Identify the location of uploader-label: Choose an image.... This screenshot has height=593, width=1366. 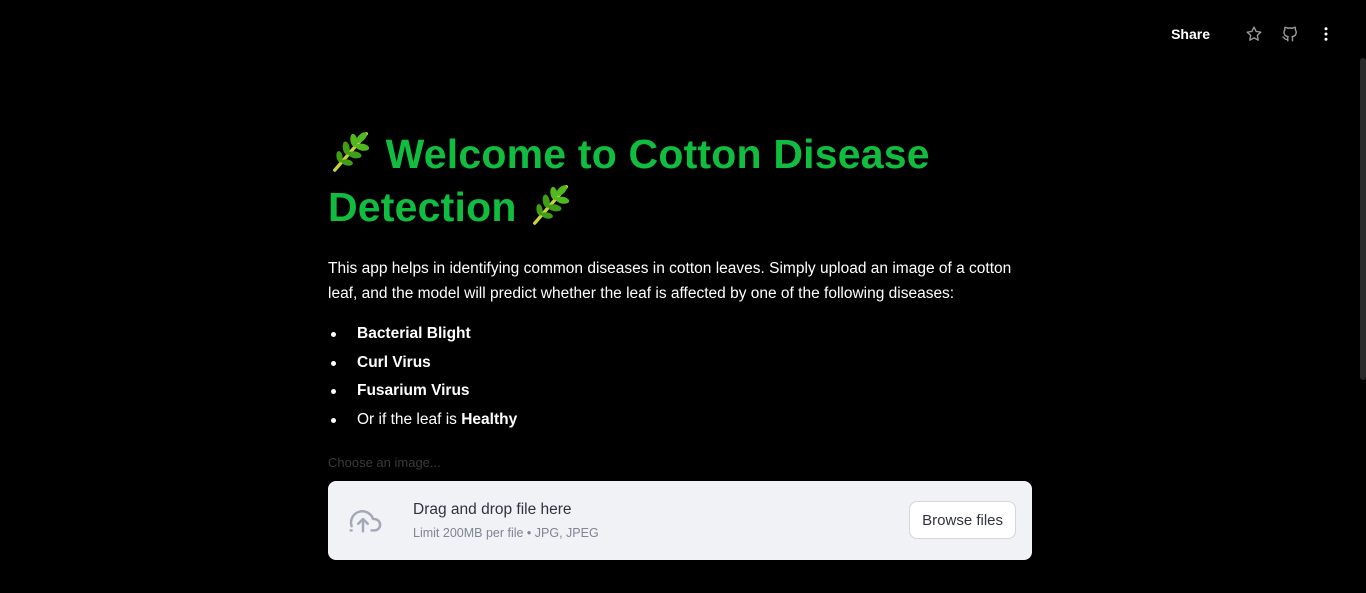
(384, 462).